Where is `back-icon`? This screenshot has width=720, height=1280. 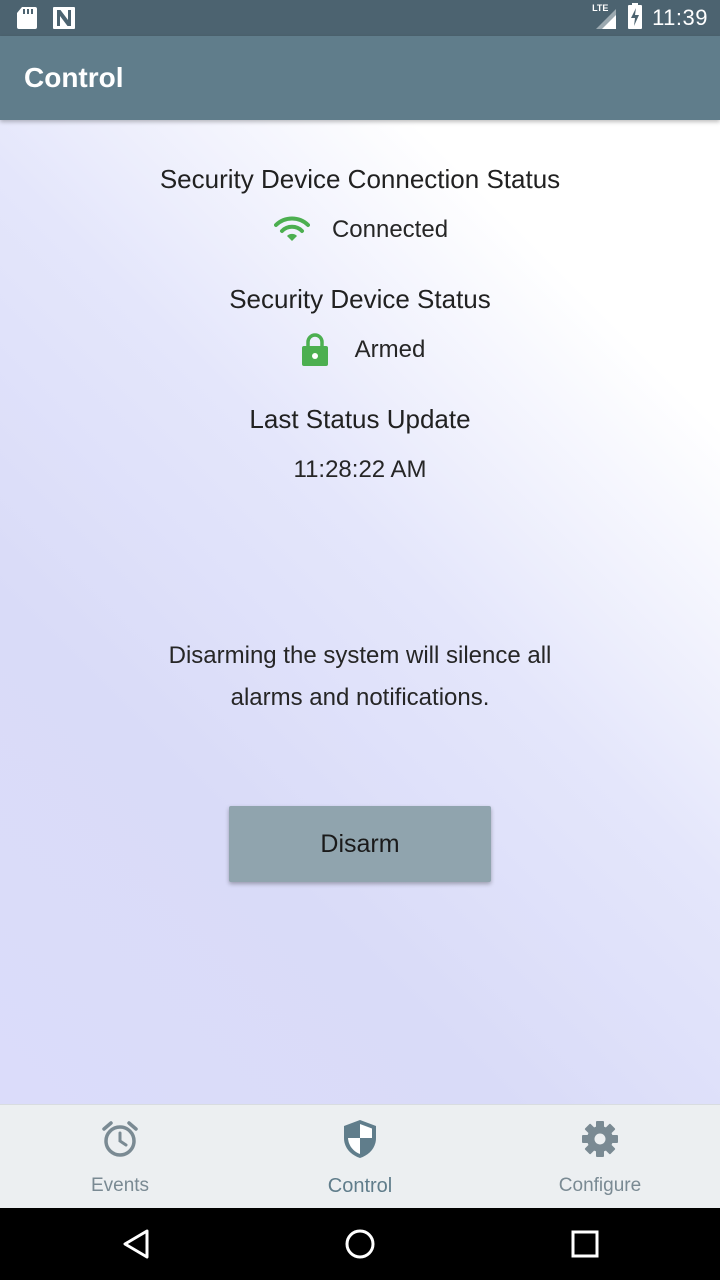 back-icon is located at coordinates (136, 1244).